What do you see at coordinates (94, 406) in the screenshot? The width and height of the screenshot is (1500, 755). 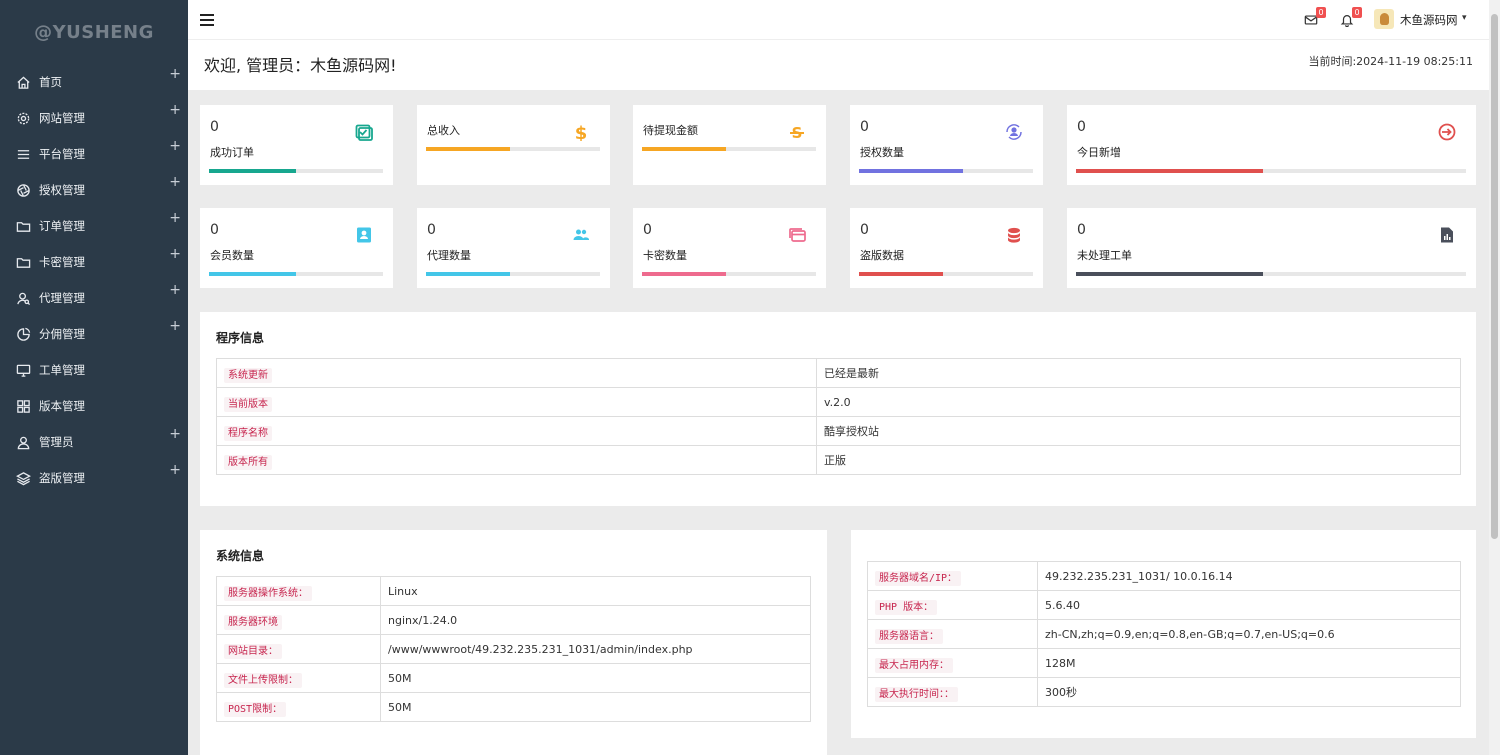 I see `sidebar-item-9: 版本管理` at bounding box center [94, 406].